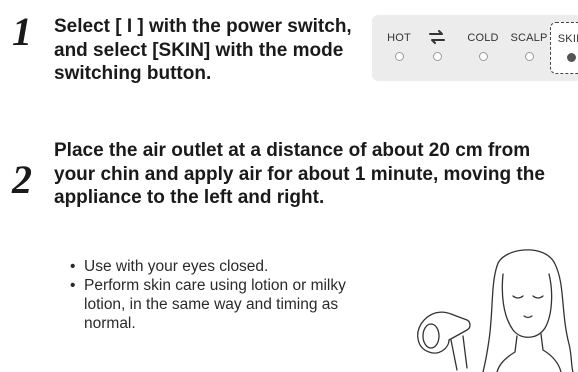 This screenshot has height=372, width=578. Describe the element at coordinates (399, 38) in the screenshot. I see `mode-hot-label: HOT` at that location.